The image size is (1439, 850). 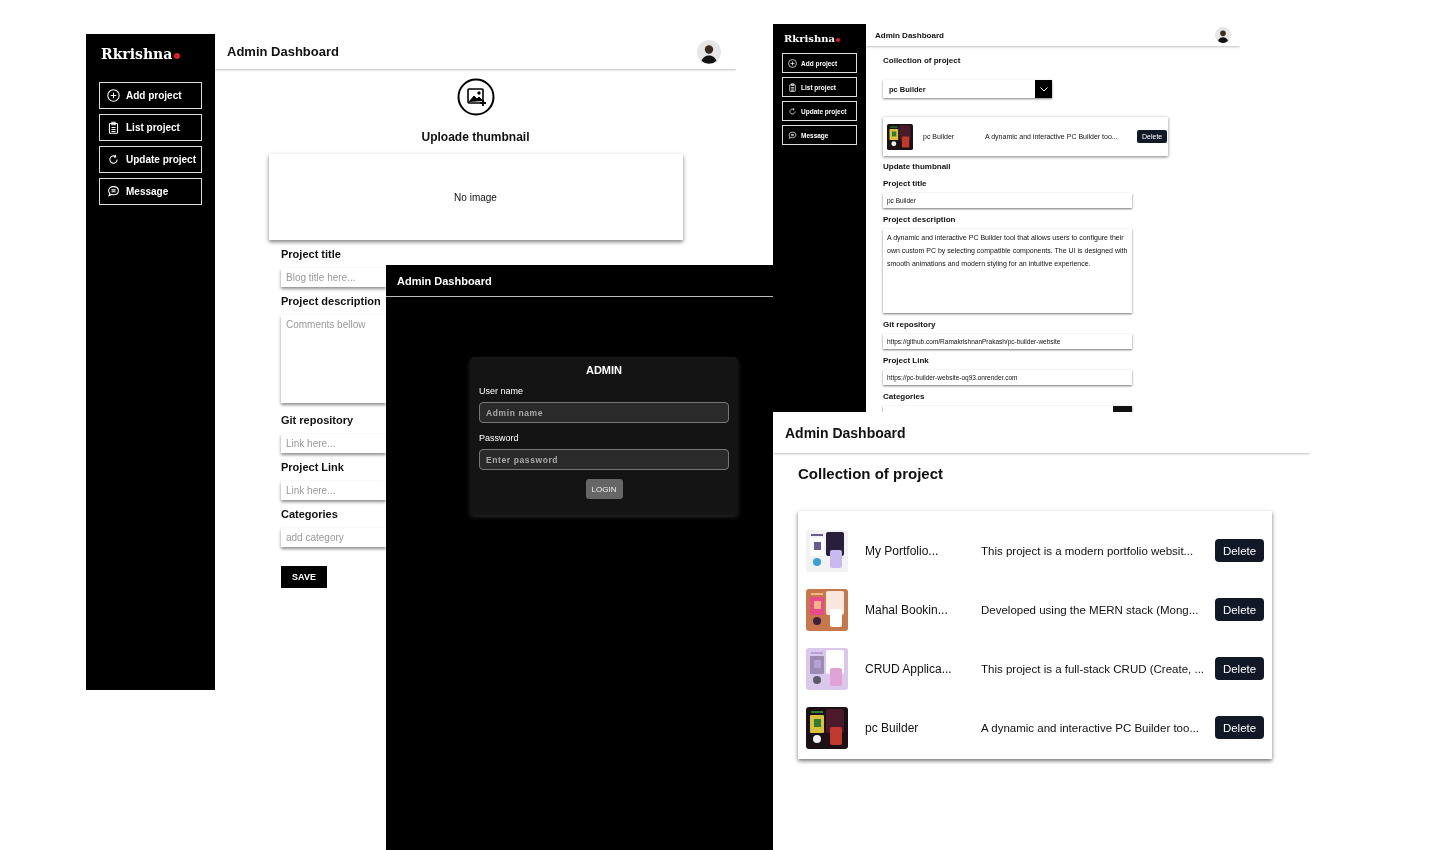 I want to click on upload-label: Uploade thumbnail, so click(x=475, y=137).